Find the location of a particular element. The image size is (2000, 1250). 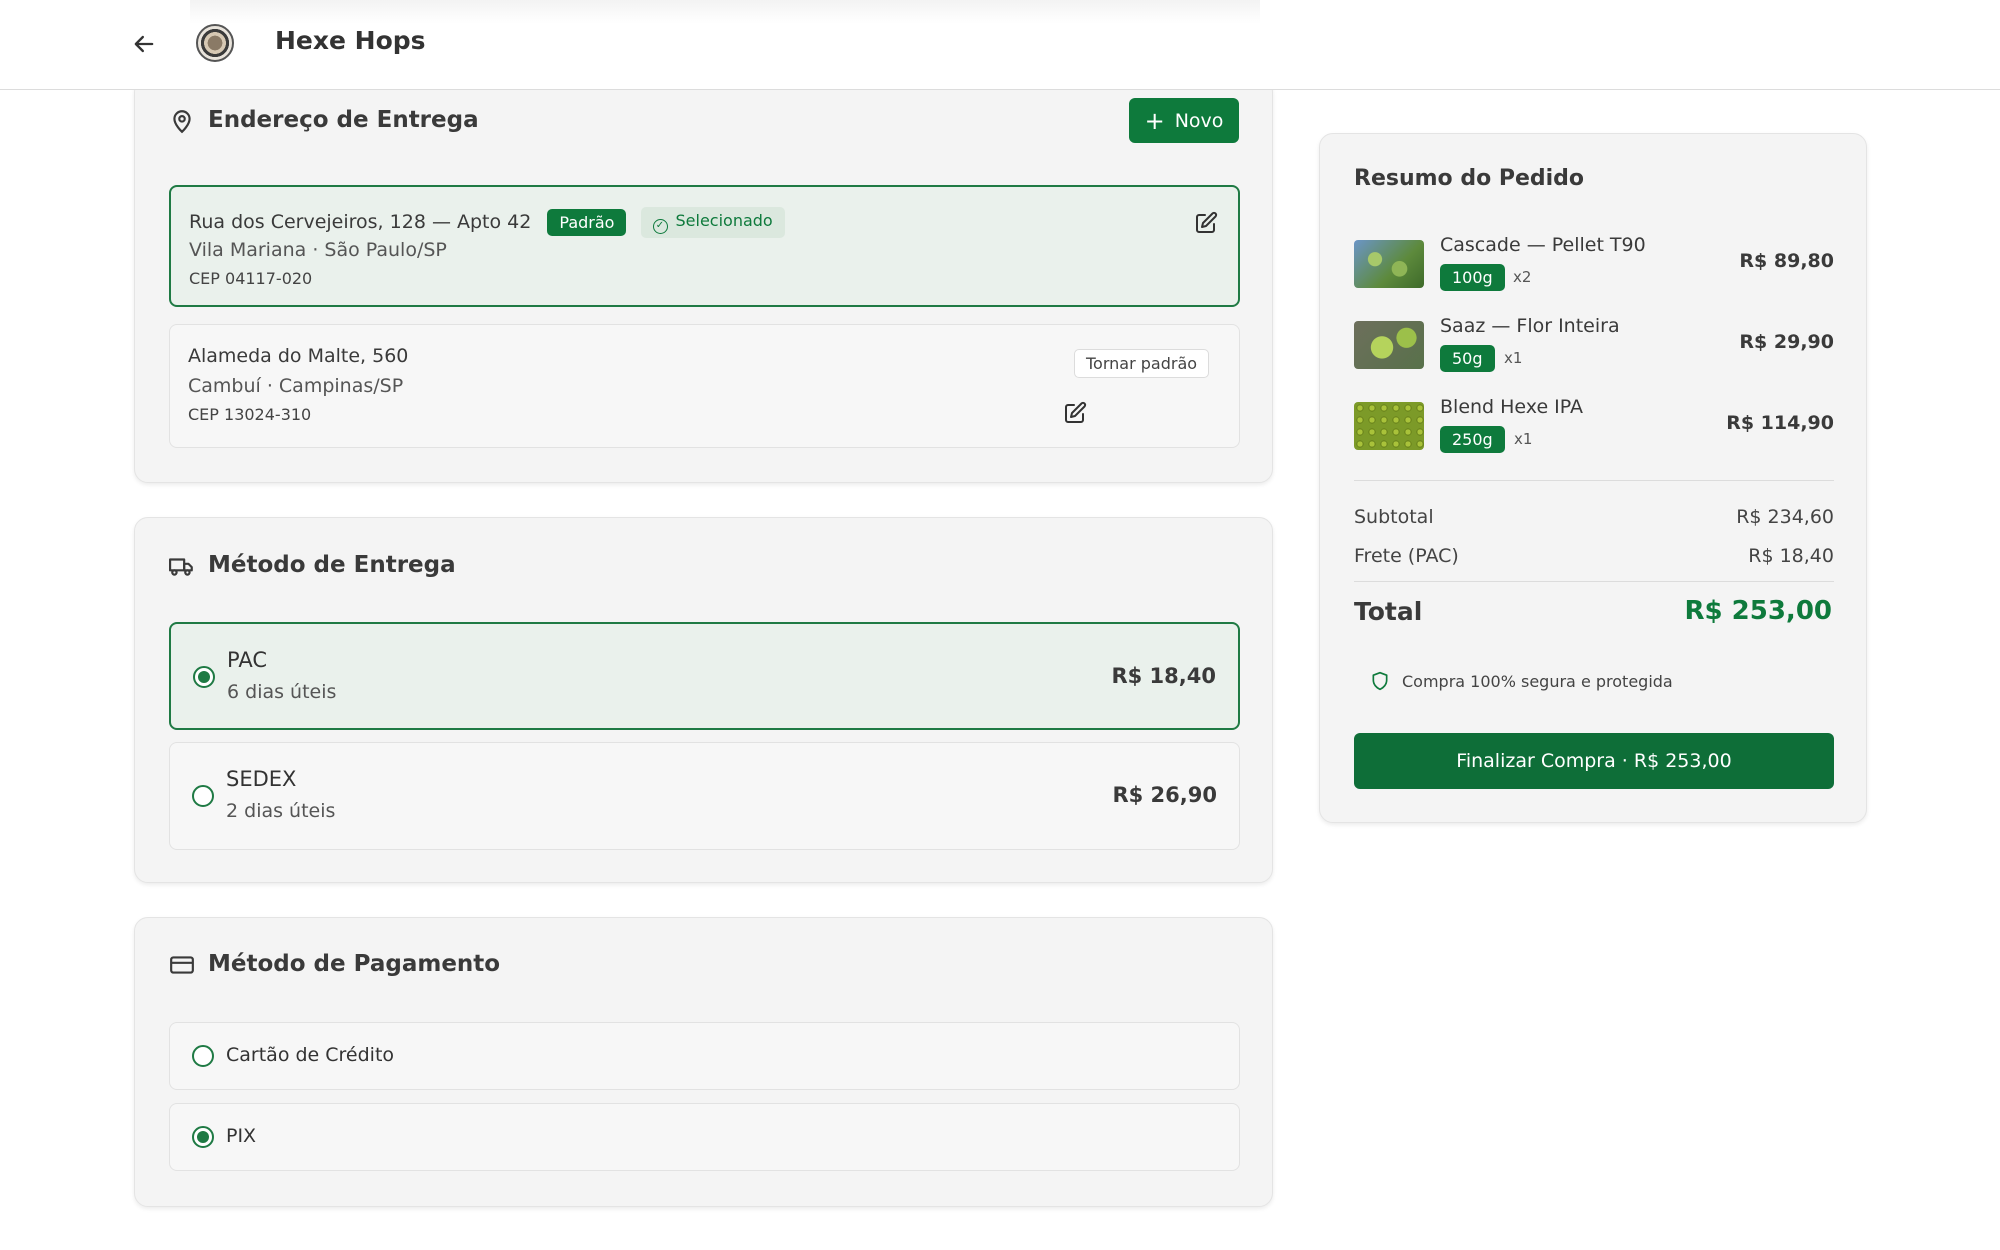

address-street: Alameda do Malte, 560 is located at coordinates (298, 356).